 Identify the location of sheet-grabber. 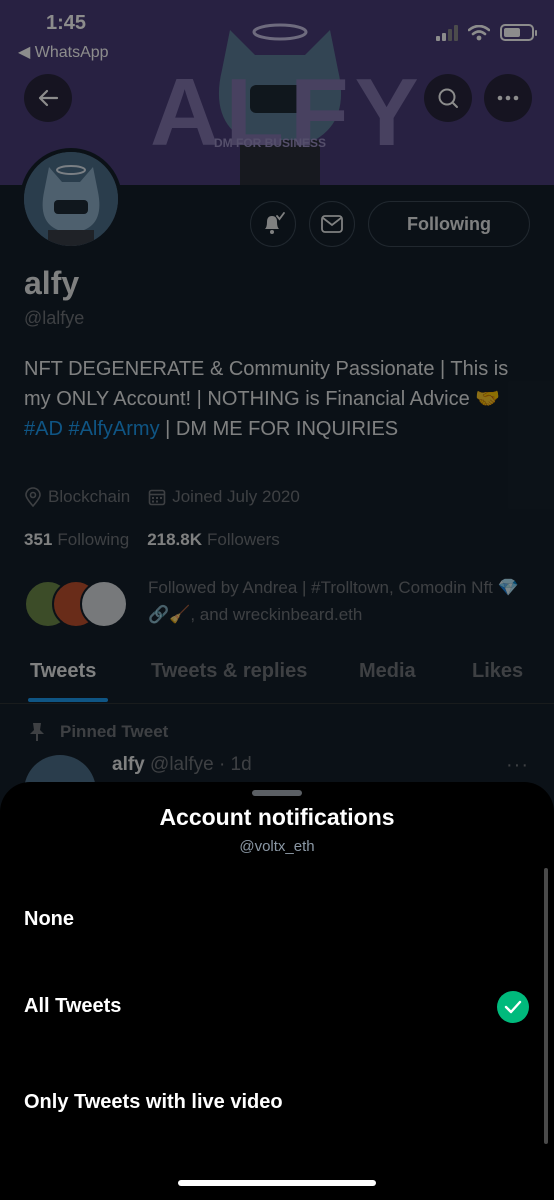
(277, 793).